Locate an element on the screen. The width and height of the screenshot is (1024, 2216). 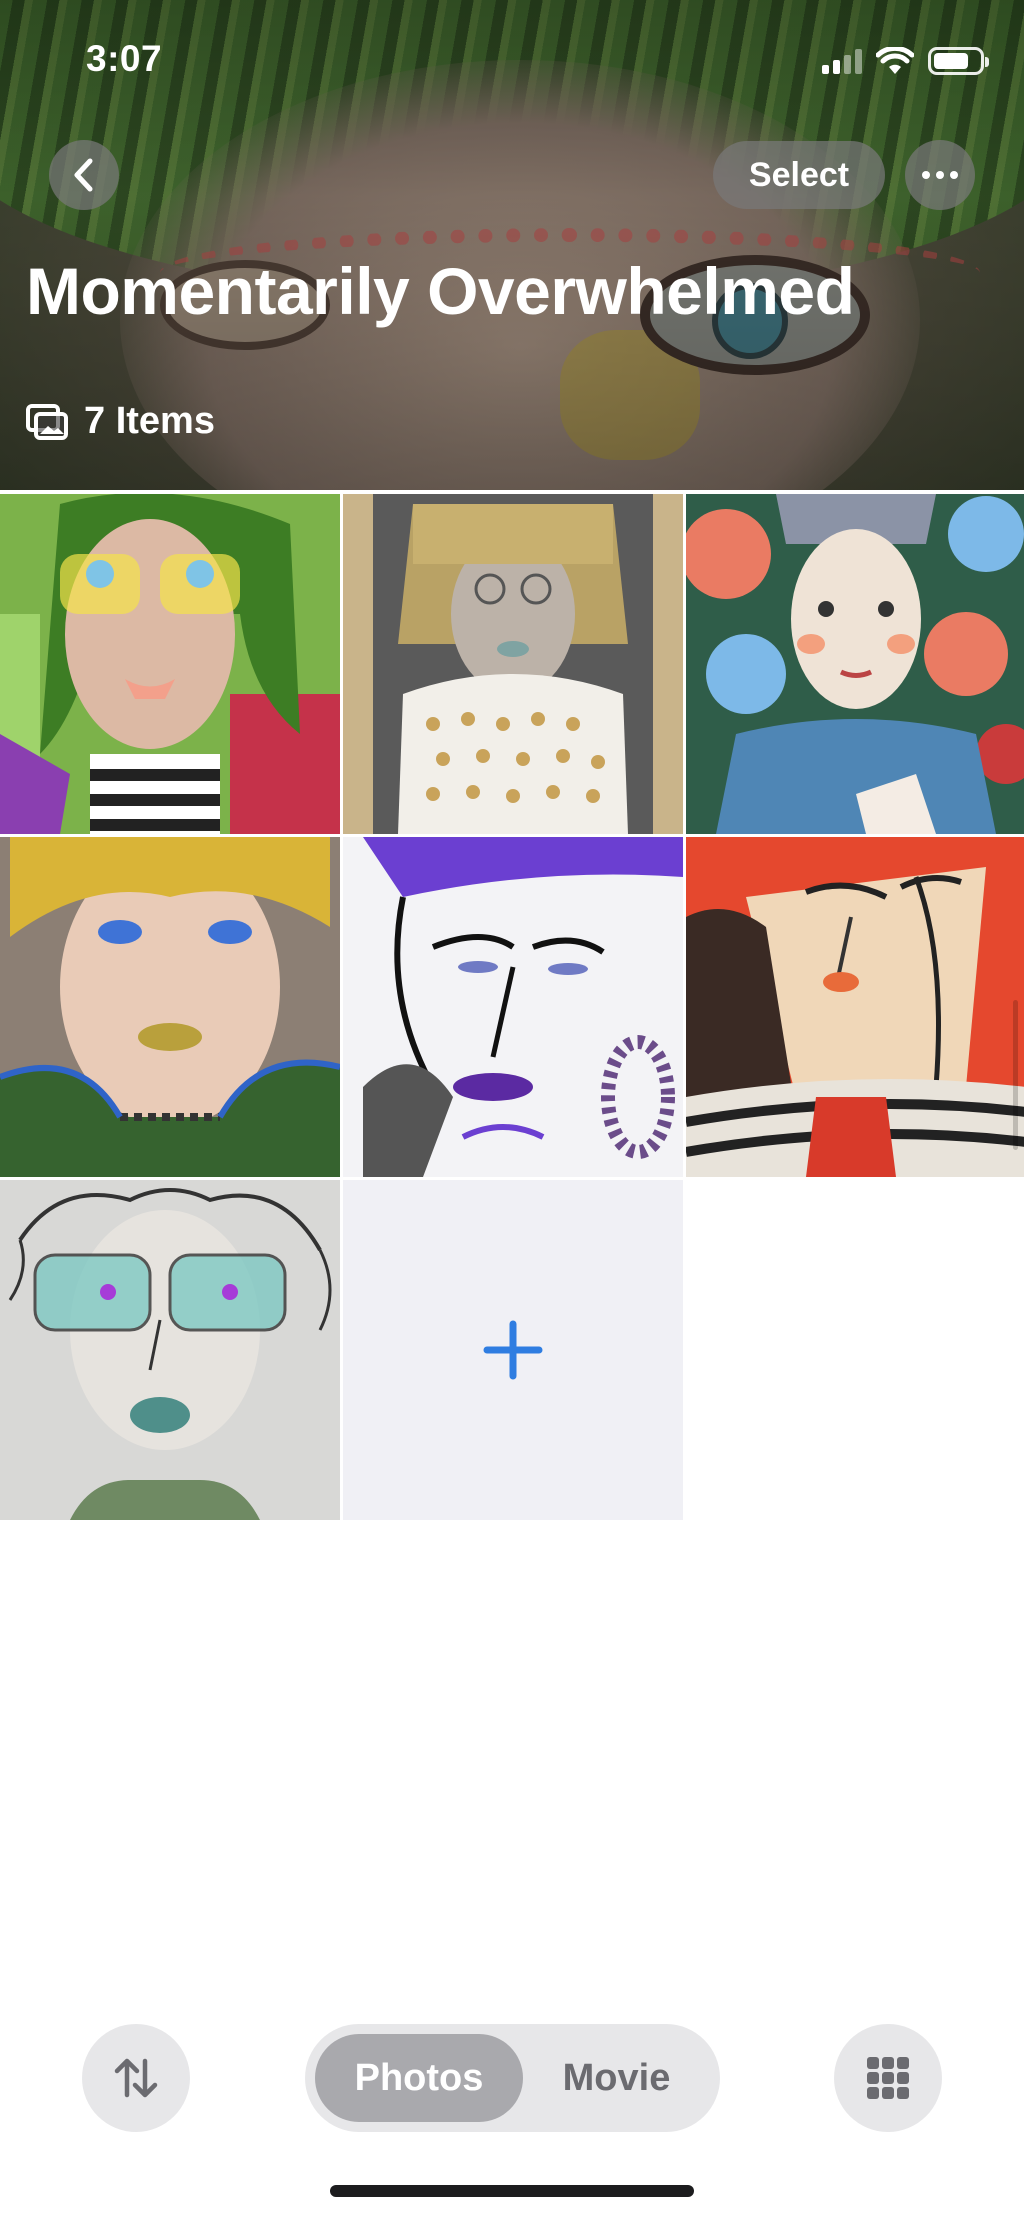
segment-photos: Photos is located at coordinates (419, 2078).